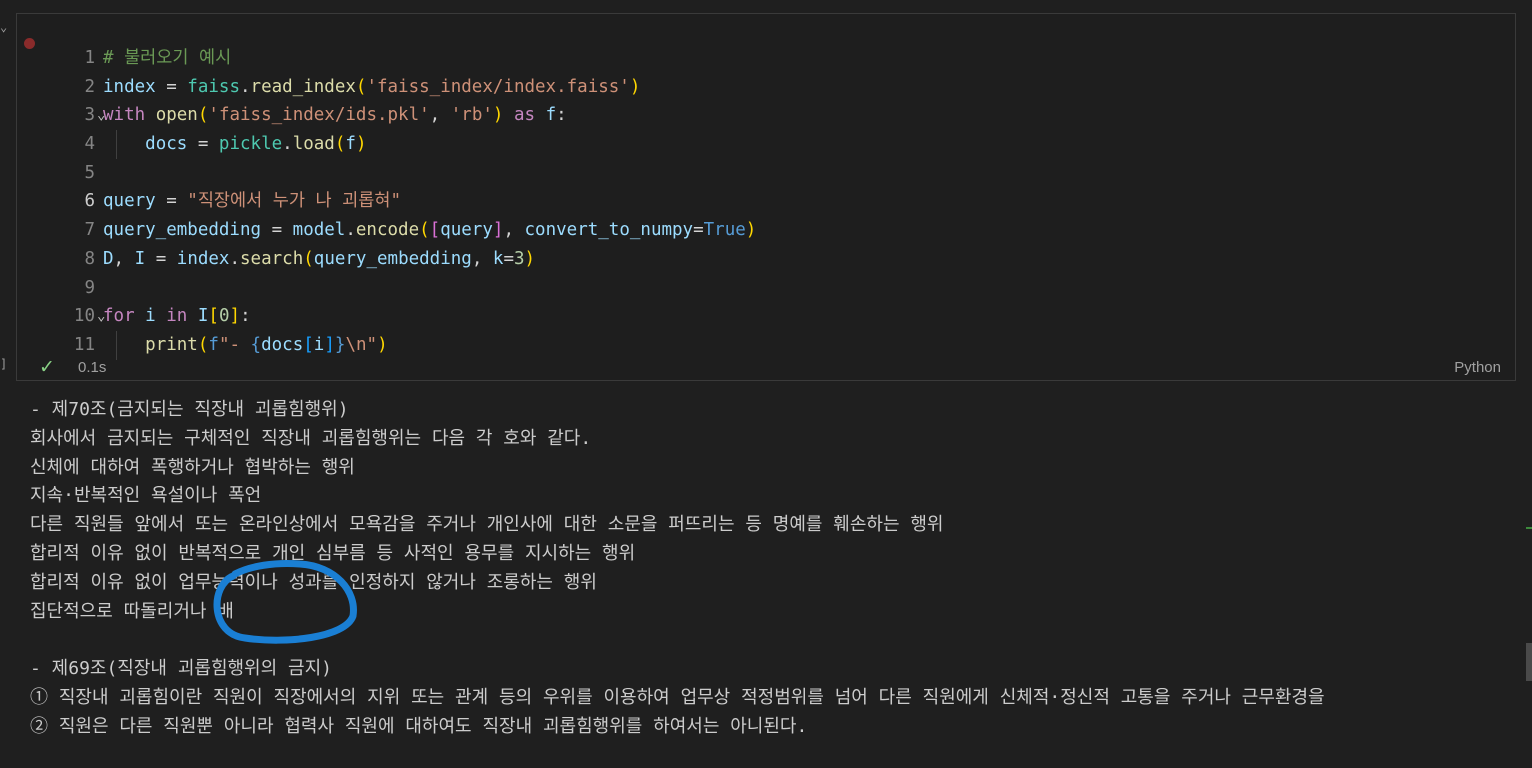 Image resolution: width=1532 pixels, height=768 pixels. Describe the element at coordinates (29, 43) in the screenshot. I see `breakpoint-icon` at that location.